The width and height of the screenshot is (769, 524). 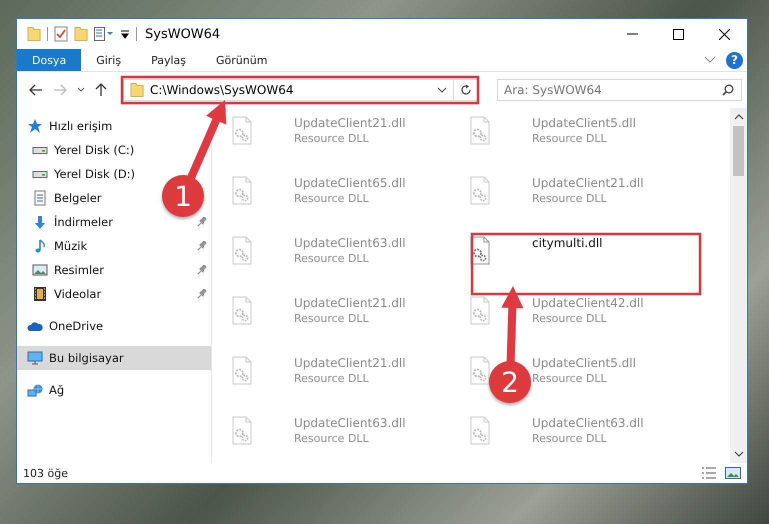 What do you see at coordinates (709, 473) in the screenshot?
I see `details-view-icon` at bounding box center [709, 473].